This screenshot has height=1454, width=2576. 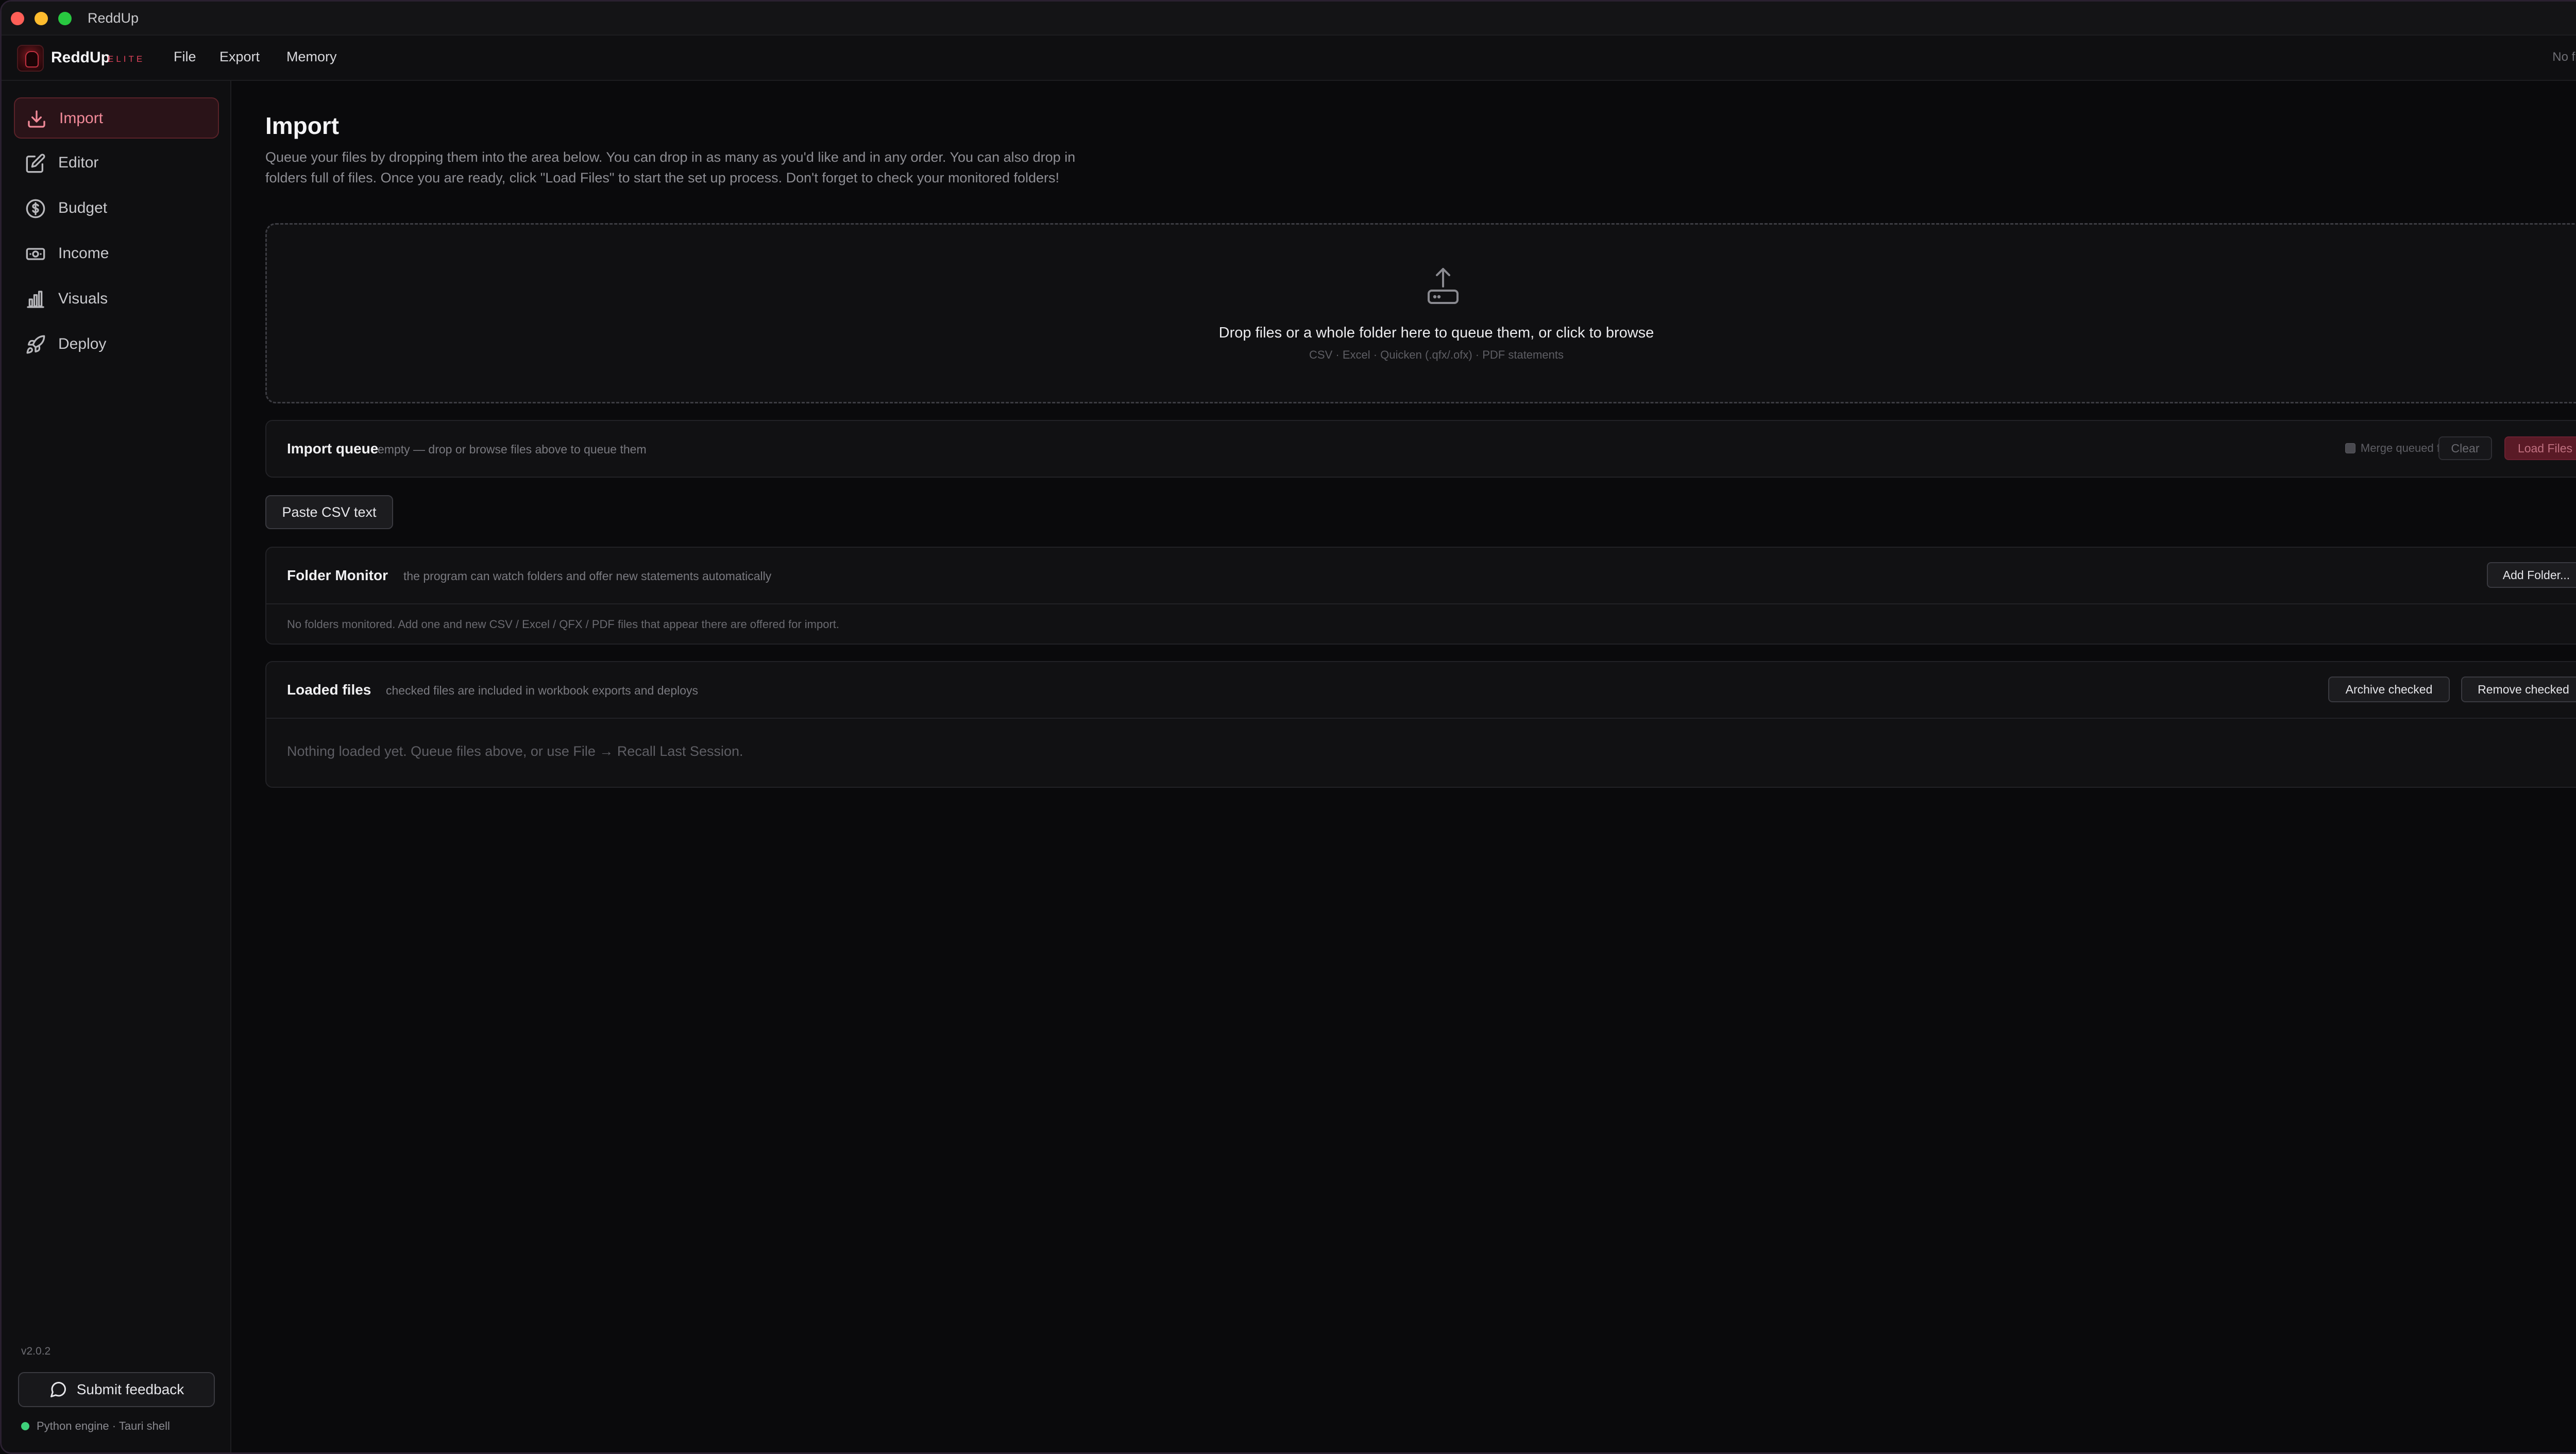 What do you see at coordinates (113, 18) in the screenshot?
I see `window-title: ReddUp` at bounding box center [113, 18].